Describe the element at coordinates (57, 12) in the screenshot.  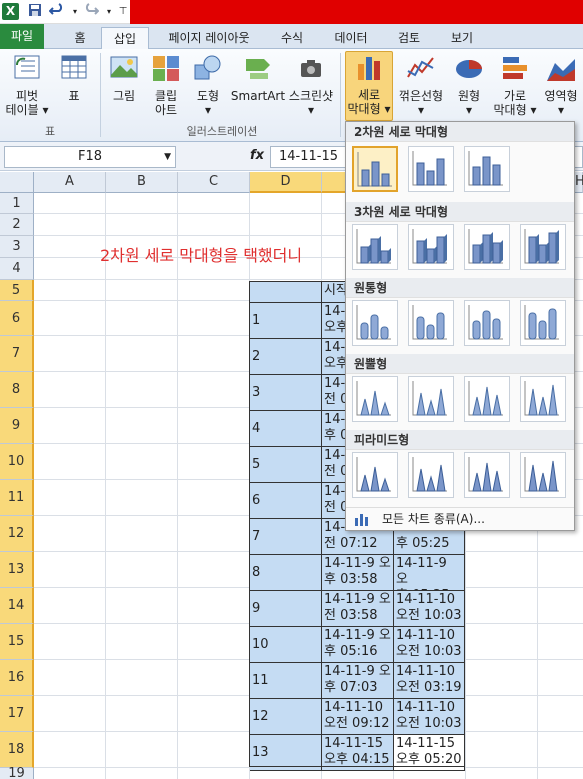
I see `undo-icon` at that location.